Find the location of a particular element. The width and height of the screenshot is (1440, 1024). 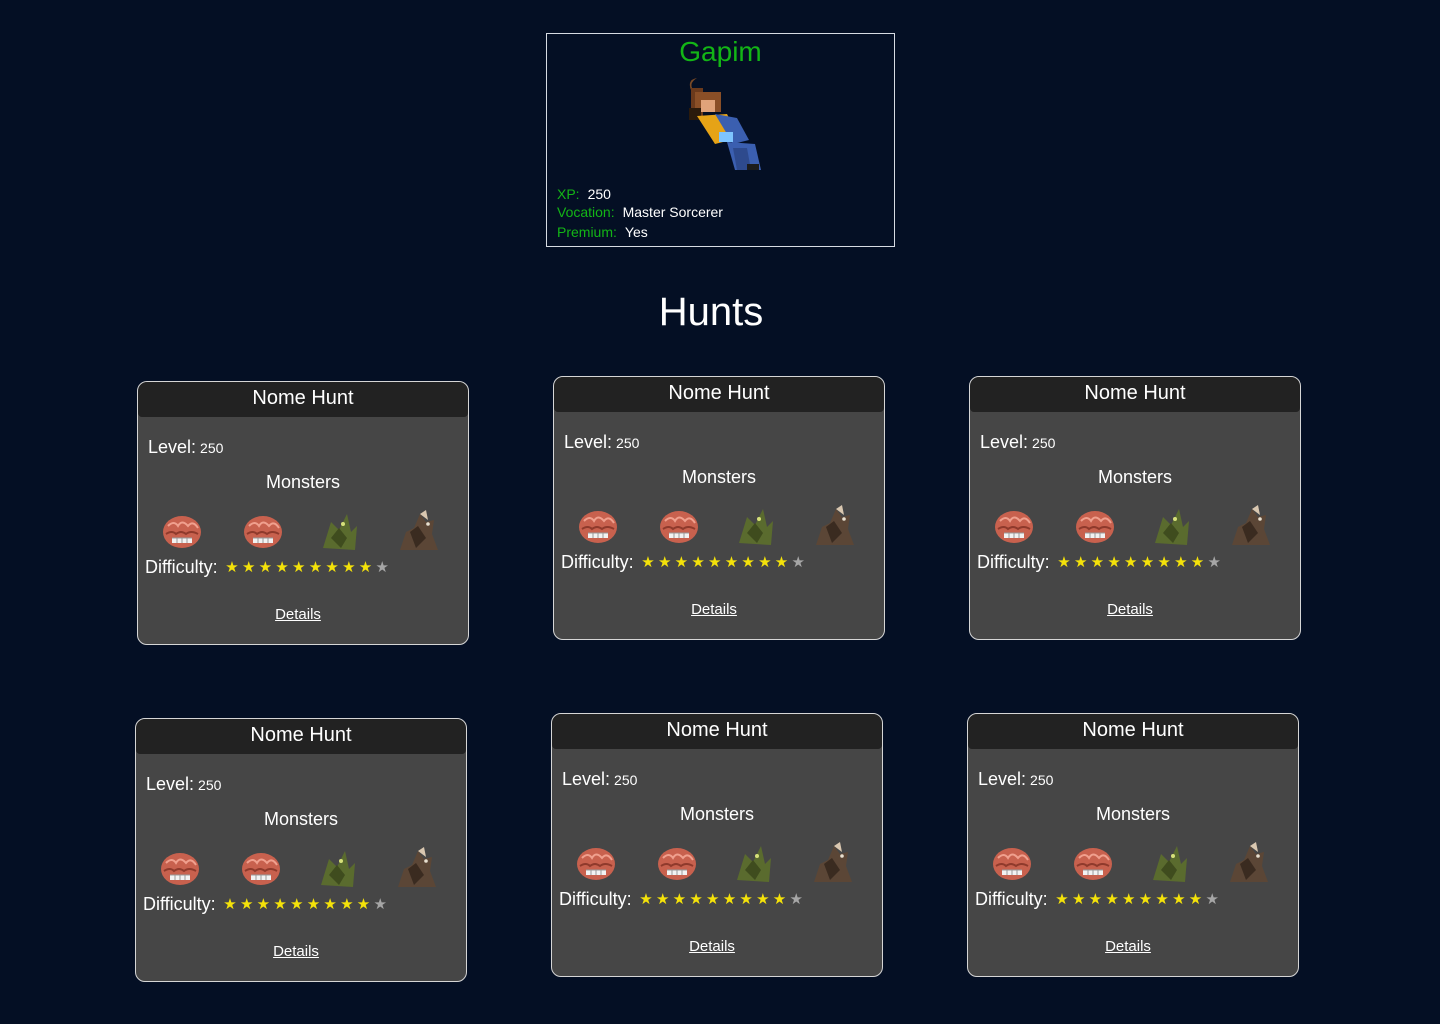

vocation-label: Vocation: is located at coordinates (586, 212).